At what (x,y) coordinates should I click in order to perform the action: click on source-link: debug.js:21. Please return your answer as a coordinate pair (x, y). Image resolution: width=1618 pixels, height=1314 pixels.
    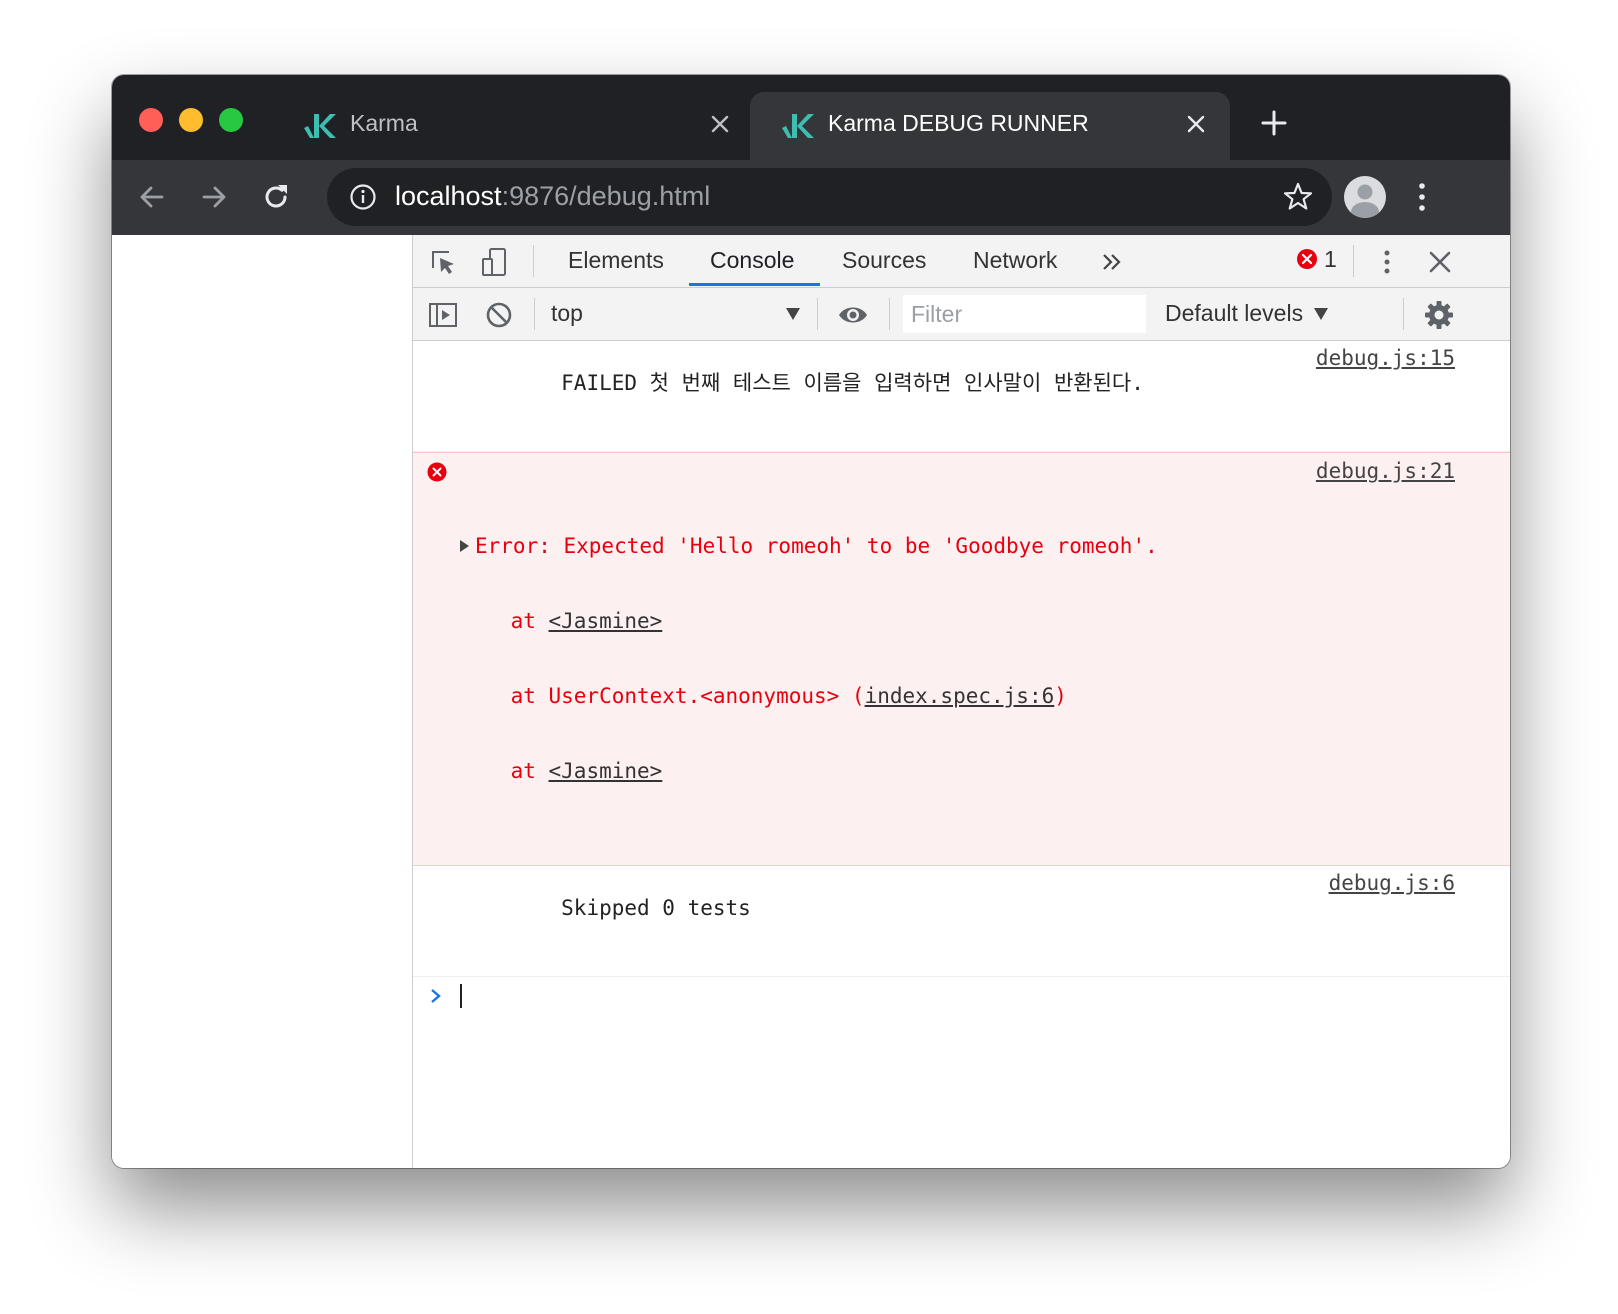
    Looking at the image, I should click on (1385, 471).